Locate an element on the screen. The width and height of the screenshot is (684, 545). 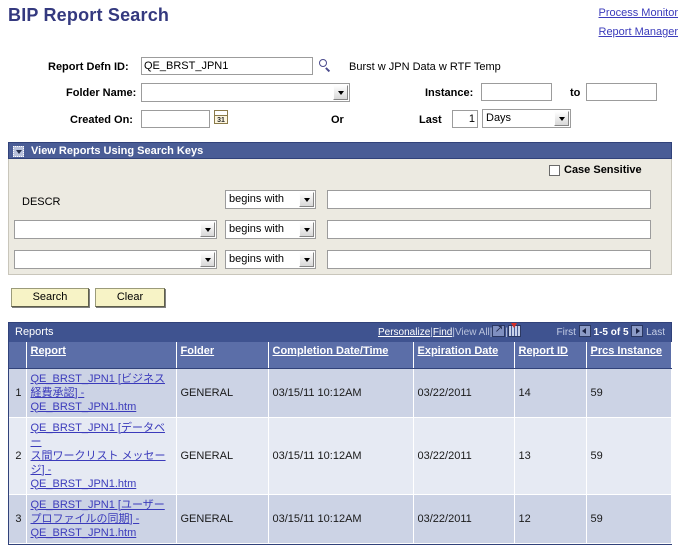
personalize-link: Personalize is located at coordinates (404, 332).